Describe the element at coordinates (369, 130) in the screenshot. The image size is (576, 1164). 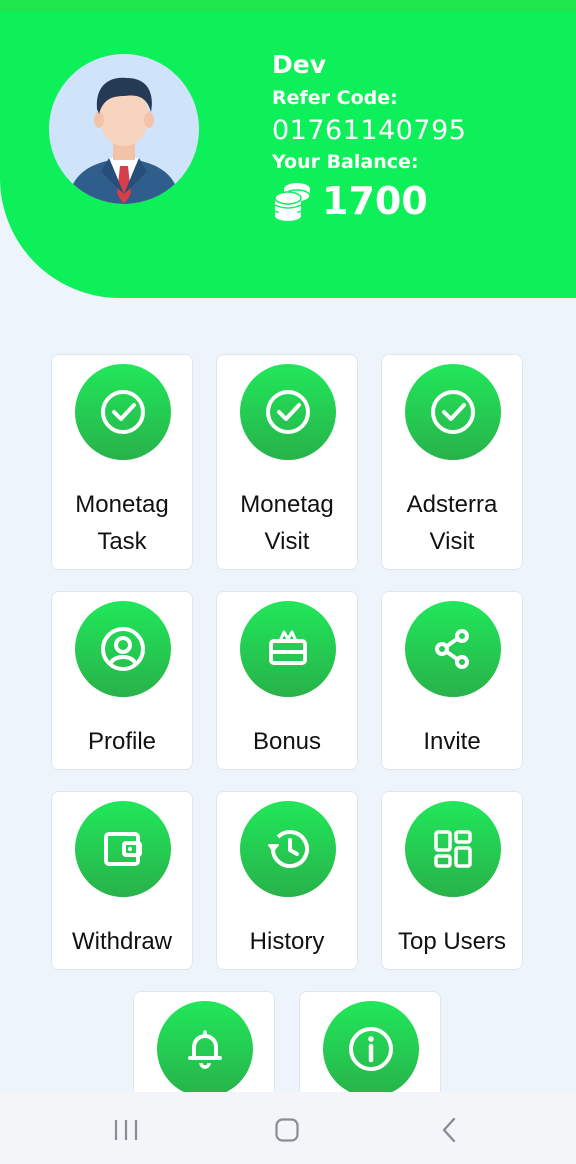
I see `refer-code-value: 01761140795` at that location.